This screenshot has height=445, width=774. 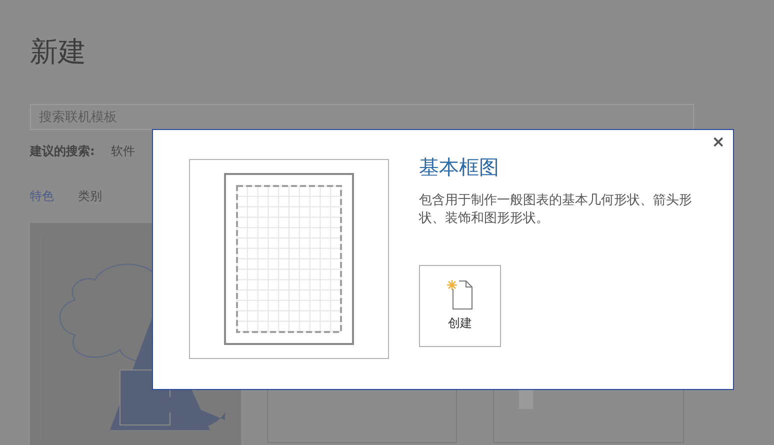 What do you see at coordinates (62, 151) in the screenshot?
I see `suggested-searches-label: 建议的搜索:` at bounding box center [62, 151].